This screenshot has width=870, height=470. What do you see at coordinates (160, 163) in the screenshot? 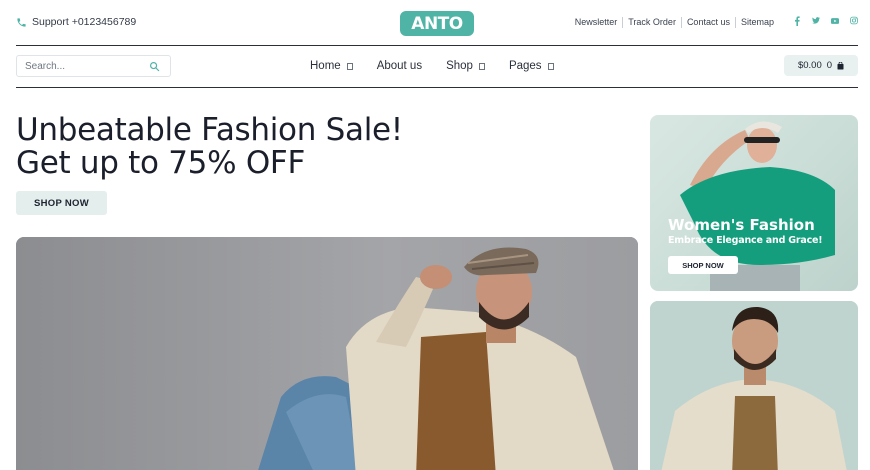
I see `headline-line-2: Get up to 75% OFF` at bounding box center [160, 163].